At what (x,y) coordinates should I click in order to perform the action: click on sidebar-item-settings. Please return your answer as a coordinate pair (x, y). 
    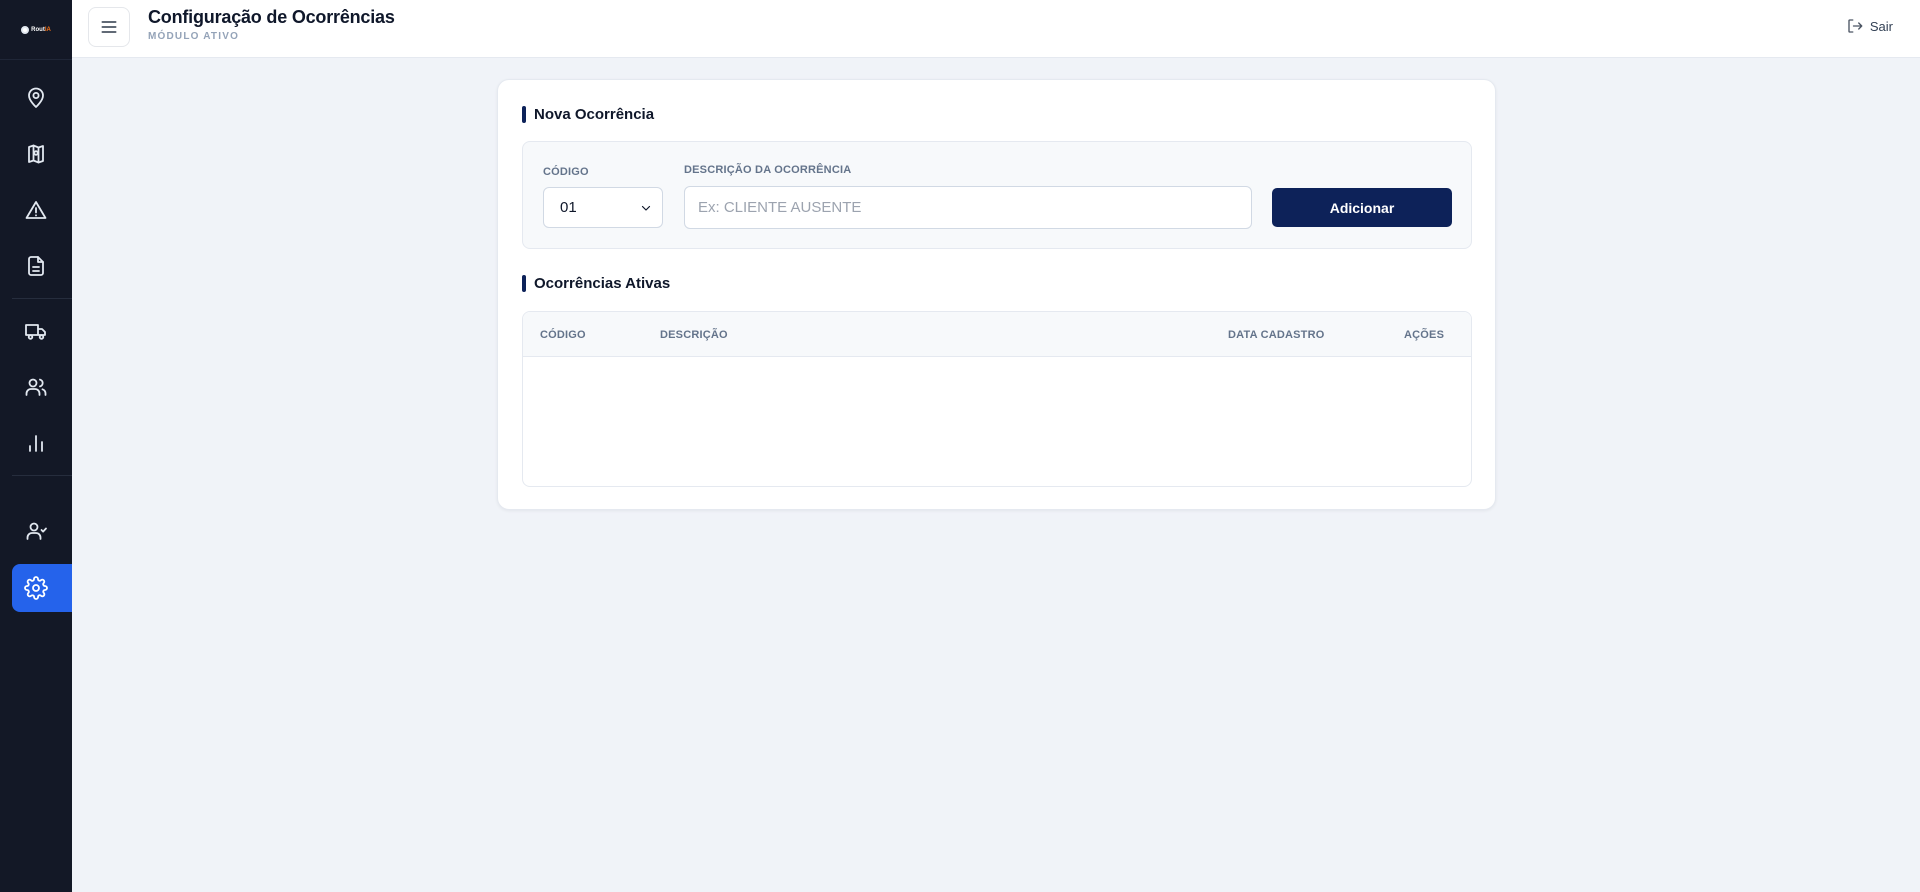
    Looking at the image, I should click on (42, 588).